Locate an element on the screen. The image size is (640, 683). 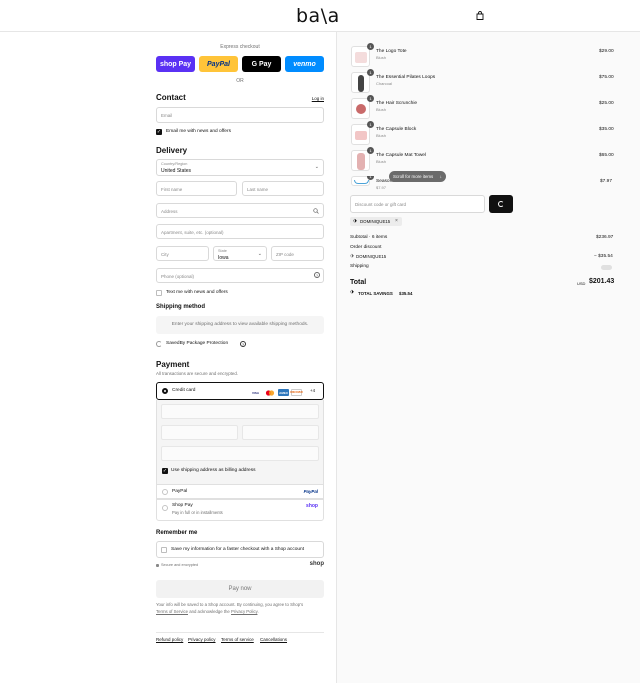
shop-pay-label: Shop Pay is located at coordinates (182, 505).